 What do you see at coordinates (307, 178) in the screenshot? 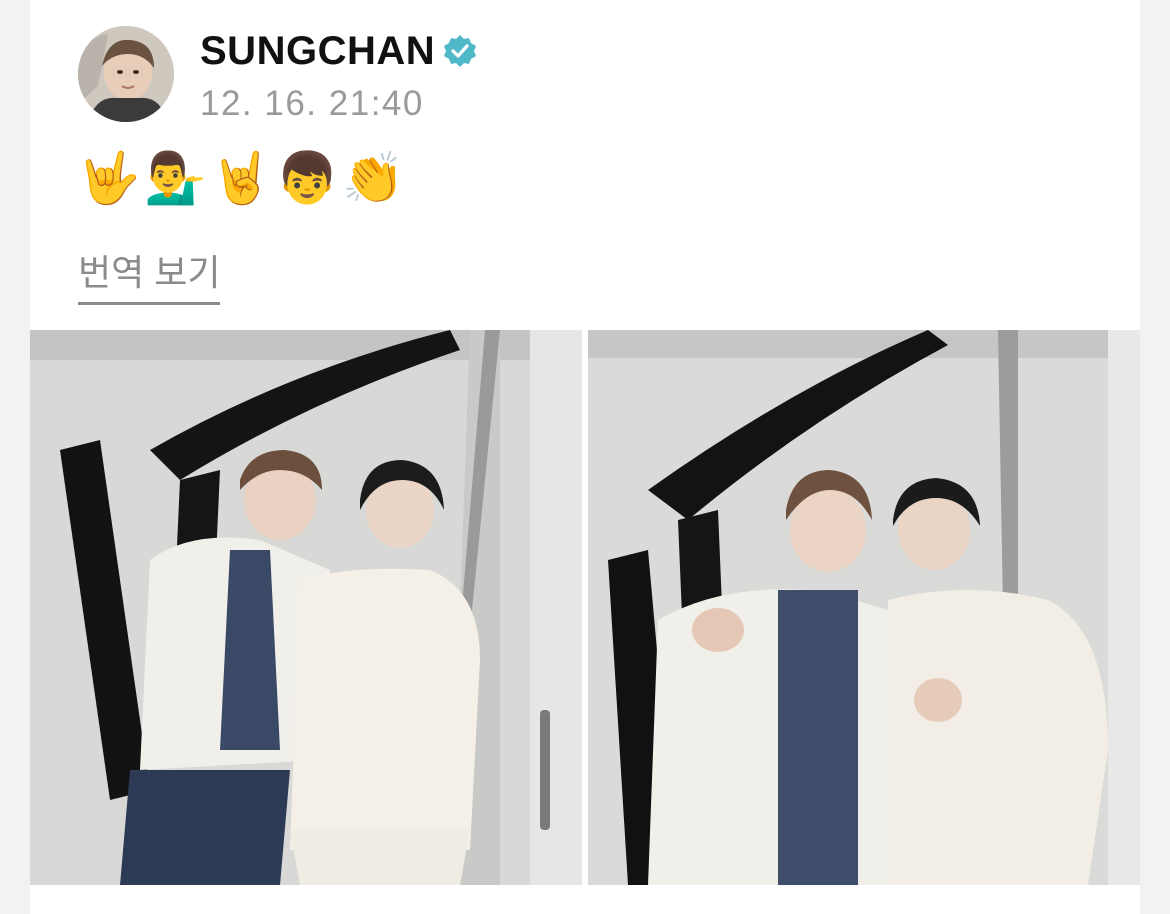
I see `boy-emoji: 👦` at bounding box center [307, 178].